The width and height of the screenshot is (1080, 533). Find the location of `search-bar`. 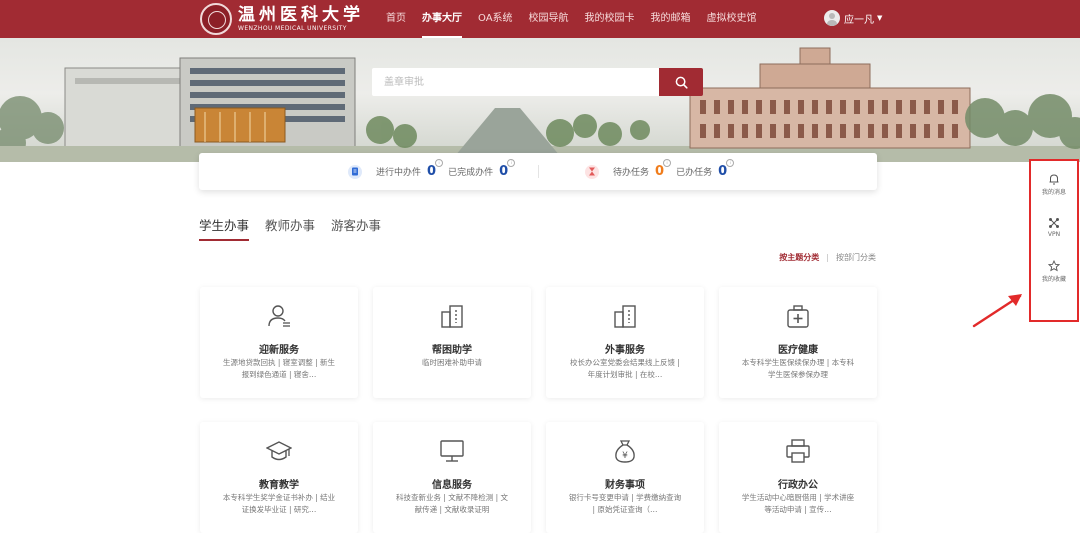

search-bar is located at coordinates (537, 82).